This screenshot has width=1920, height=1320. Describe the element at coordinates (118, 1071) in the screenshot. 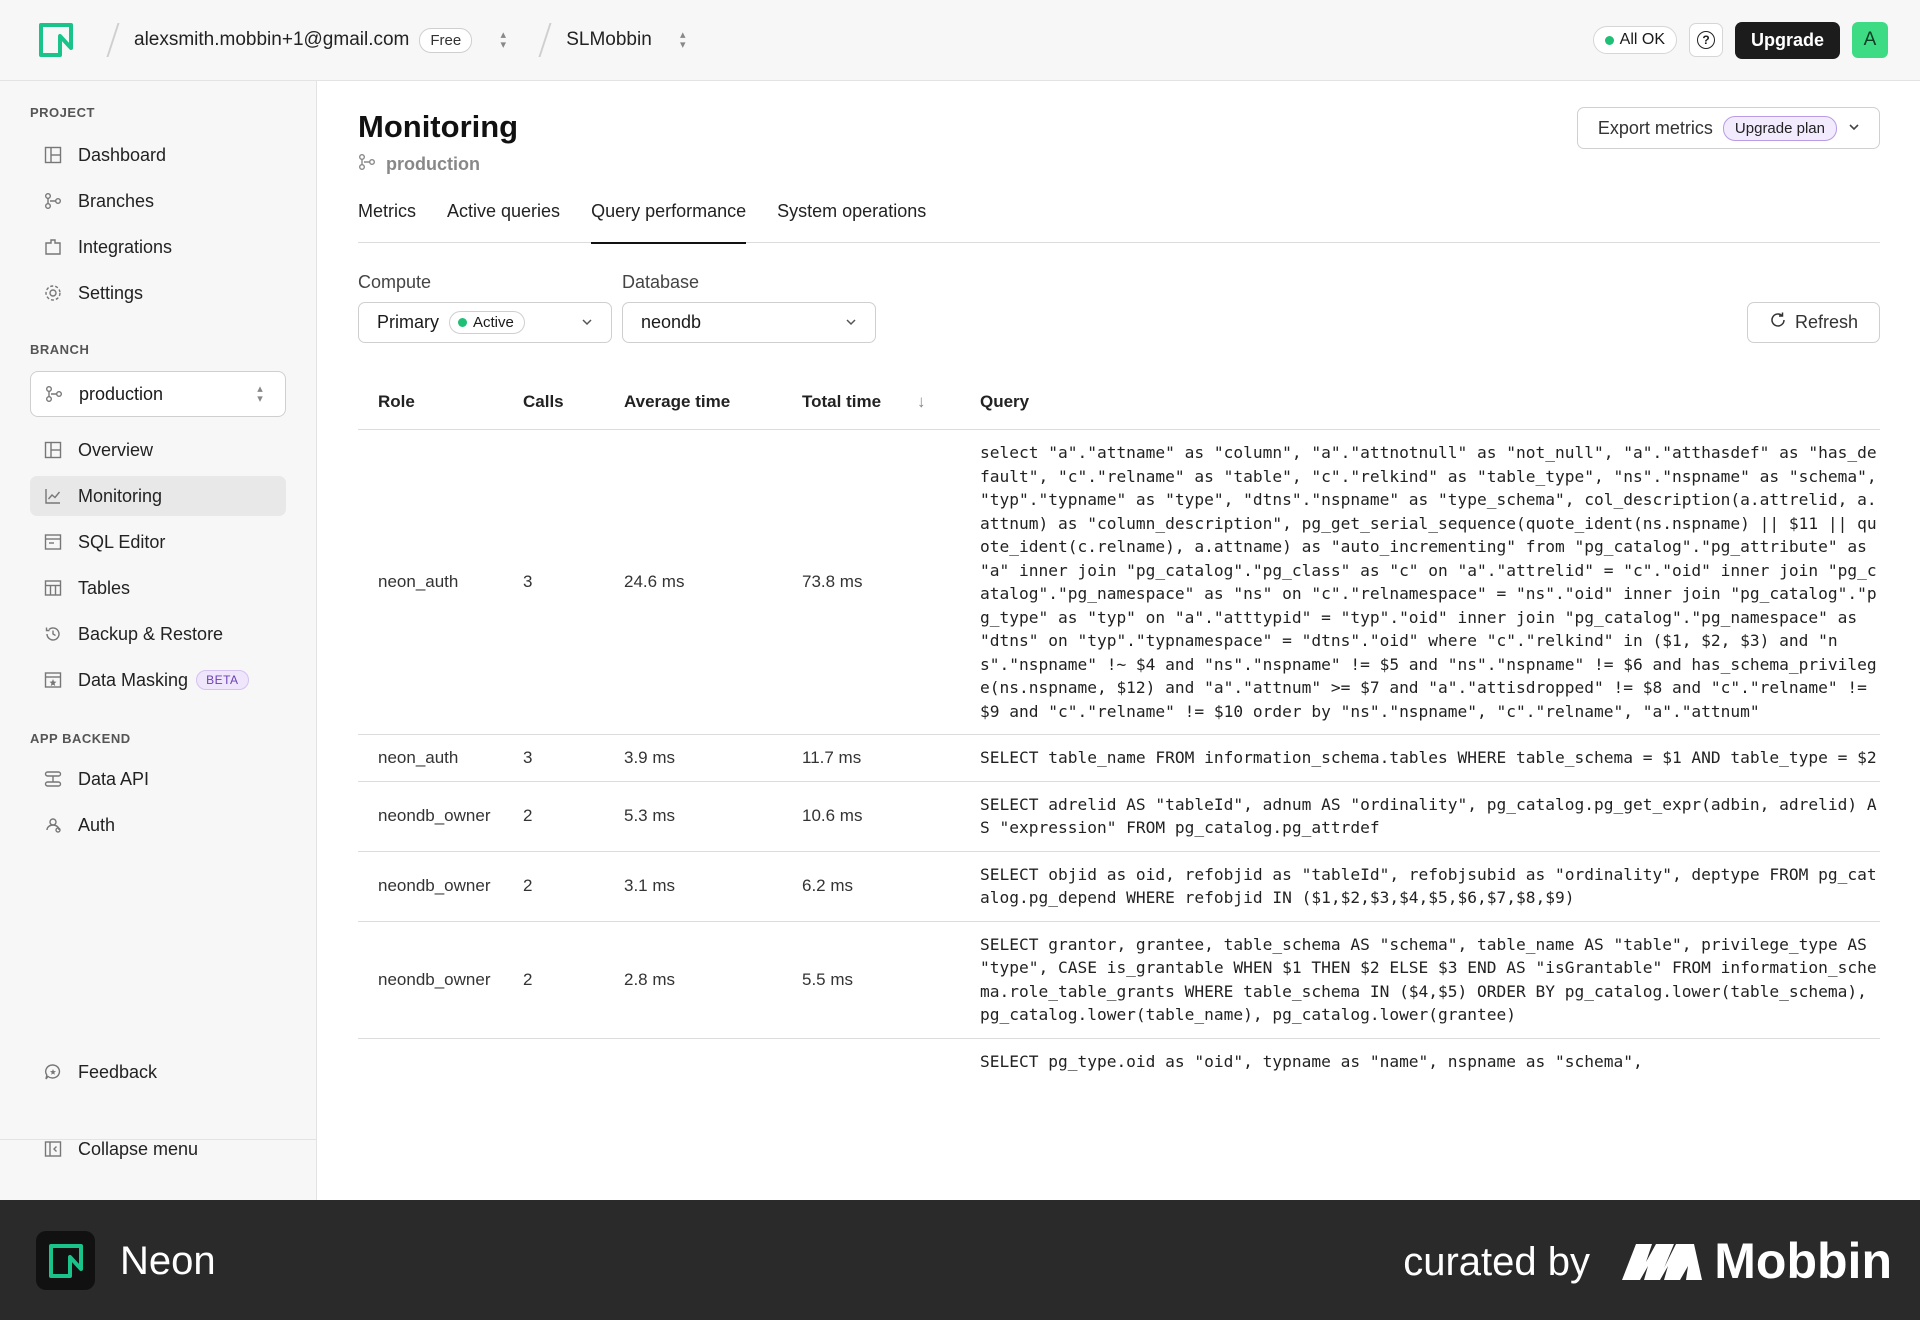

I see `feedback-label: Feedback` at that location.